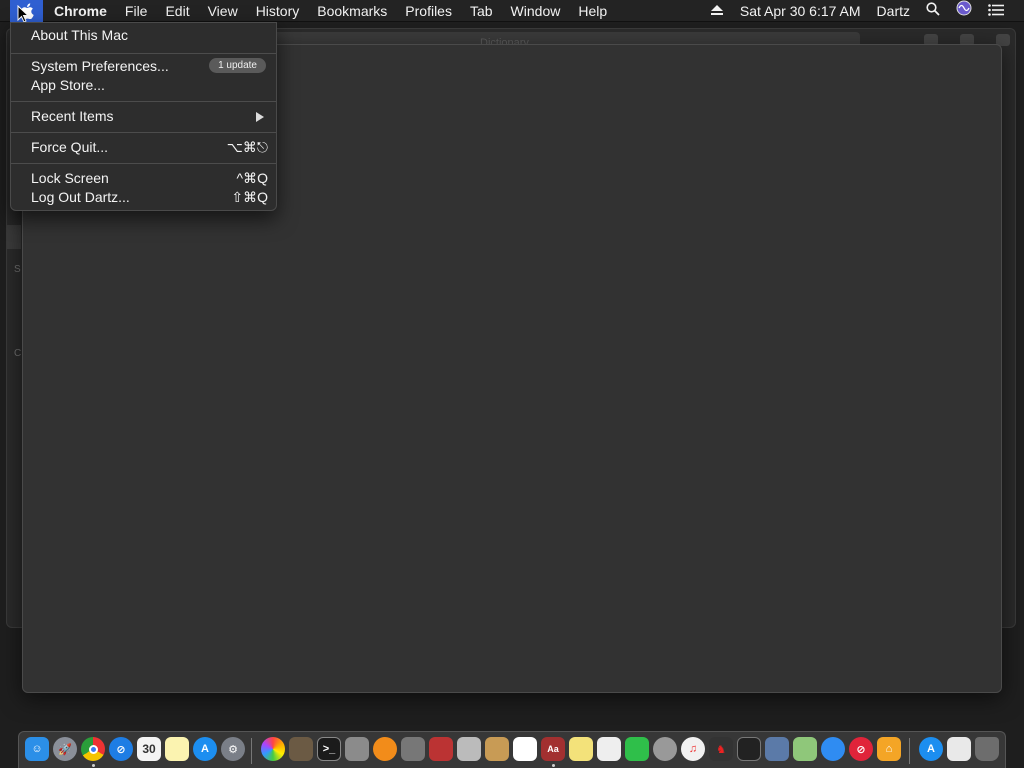  What do you see at coordinates (85, 11) in the screenshot?
I see `menu-app-chrome: Chrome` at bounding box center [85, 11].